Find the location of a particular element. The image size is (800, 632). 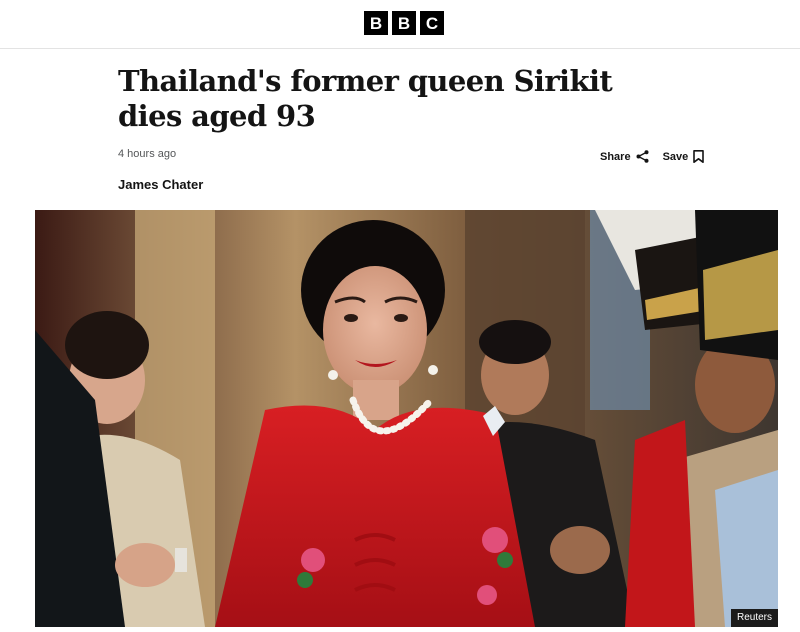

logo-letter-c: C is located at coordinates (432, 23).